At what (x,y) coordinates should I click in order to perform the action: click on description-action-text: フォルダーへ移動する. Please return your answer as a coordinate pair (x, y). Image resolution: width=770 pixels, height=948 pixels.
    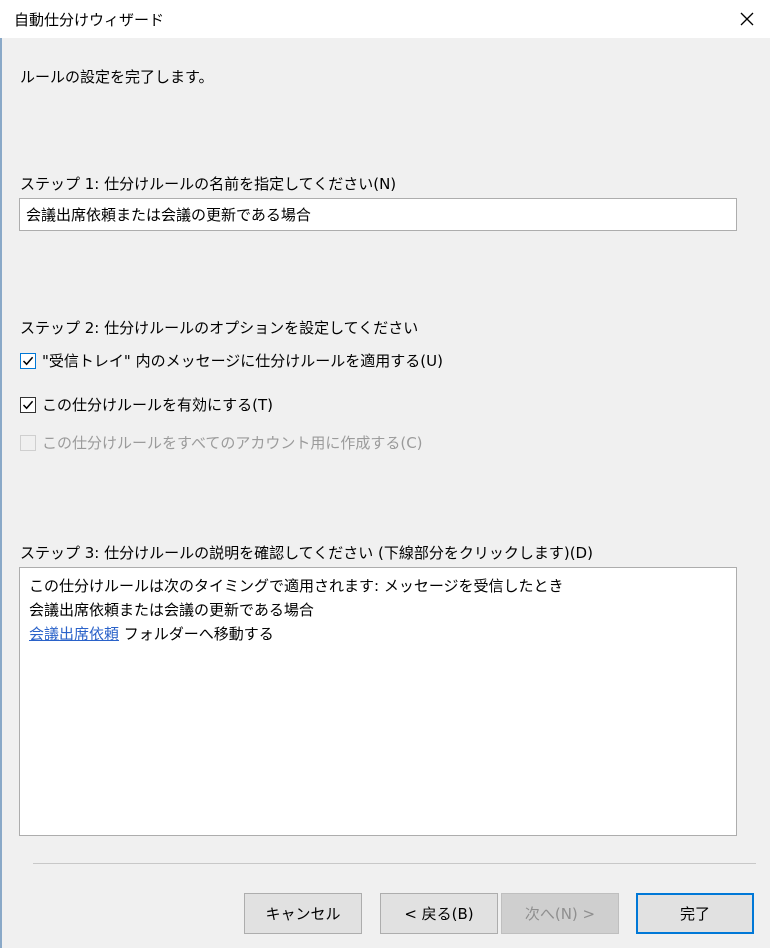
    Looking at the image, I should click on (196, 634).